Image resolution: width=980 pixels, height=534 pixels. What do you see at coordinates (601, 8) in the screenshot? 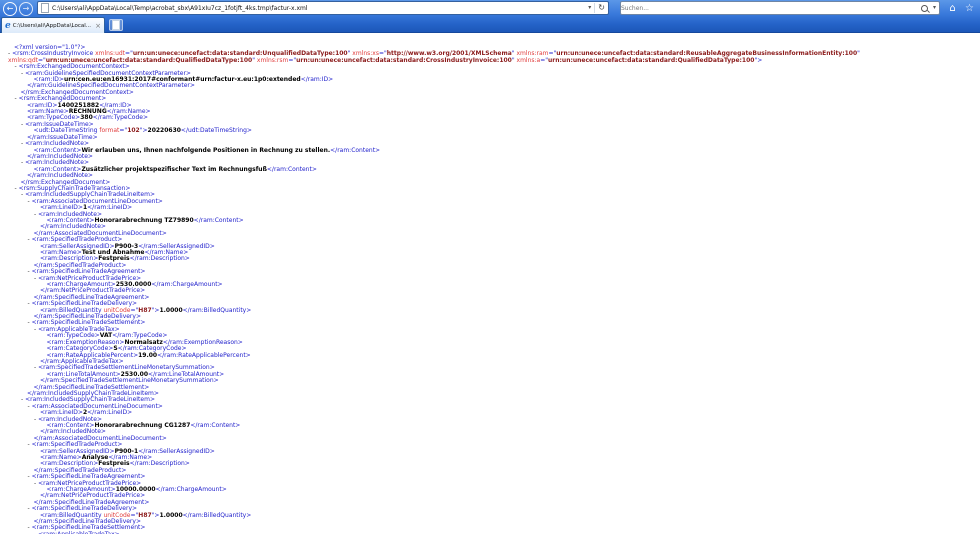
I see `refresh-icon: ↻` at bounding box center [601, 8].